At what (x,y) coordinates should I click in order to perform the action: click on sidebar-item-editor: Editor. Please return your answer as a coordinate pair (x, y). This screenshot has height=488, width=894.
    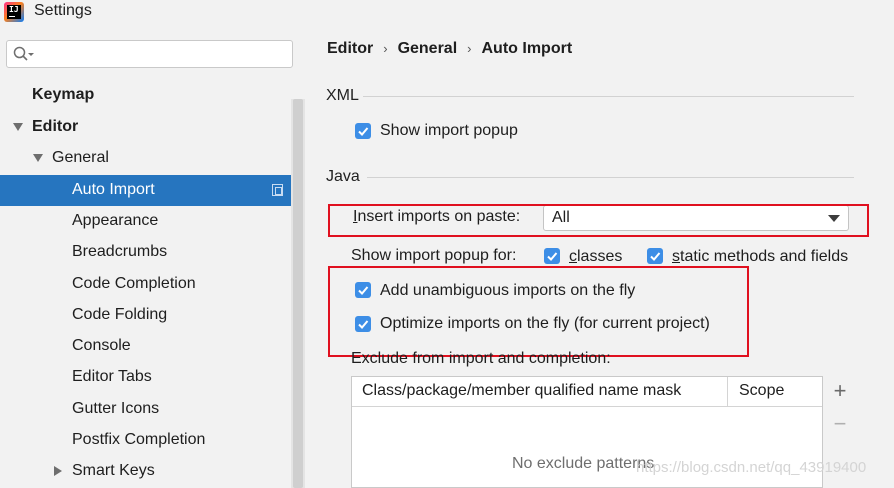
    Looking at the image, I should click on (145, 127).